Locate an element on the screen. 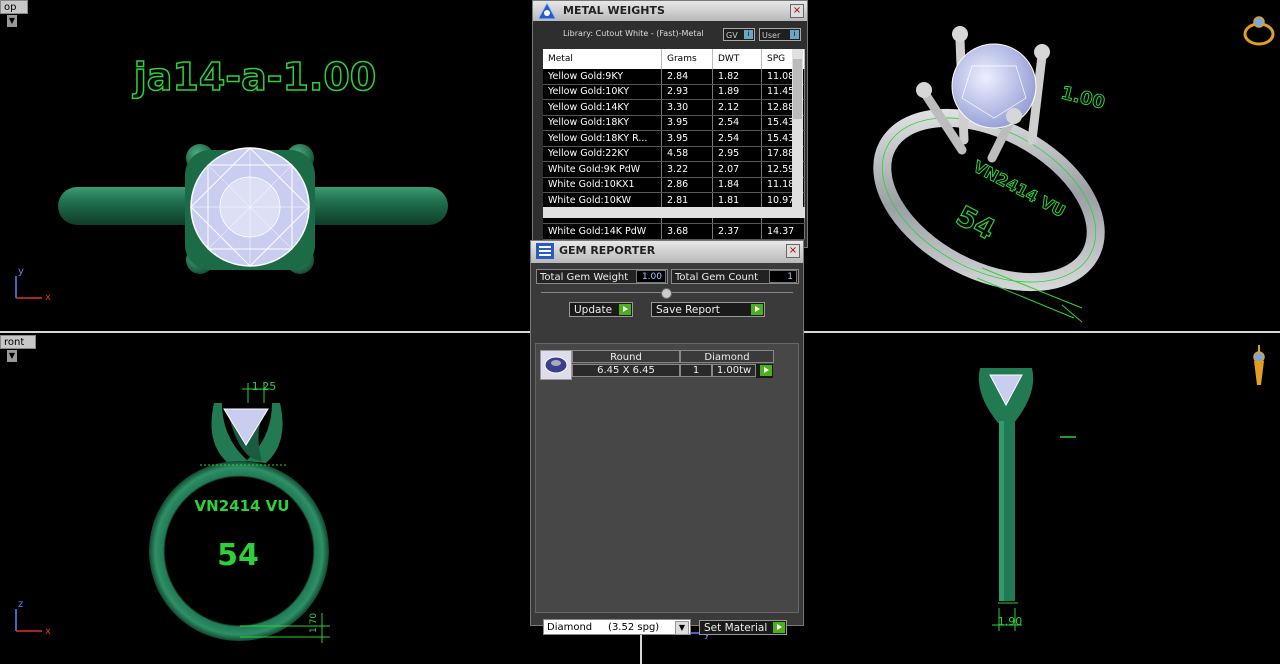 The width and height of the screenshot is (1280, 664). gv-toggle: GV i is located at coordinates (739, 34).